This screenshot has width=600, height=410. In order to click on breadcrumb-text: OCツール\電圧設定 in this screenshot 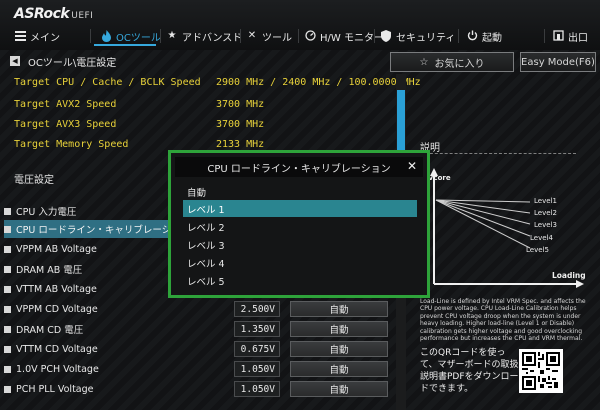, I will do `click(72, 63)`.